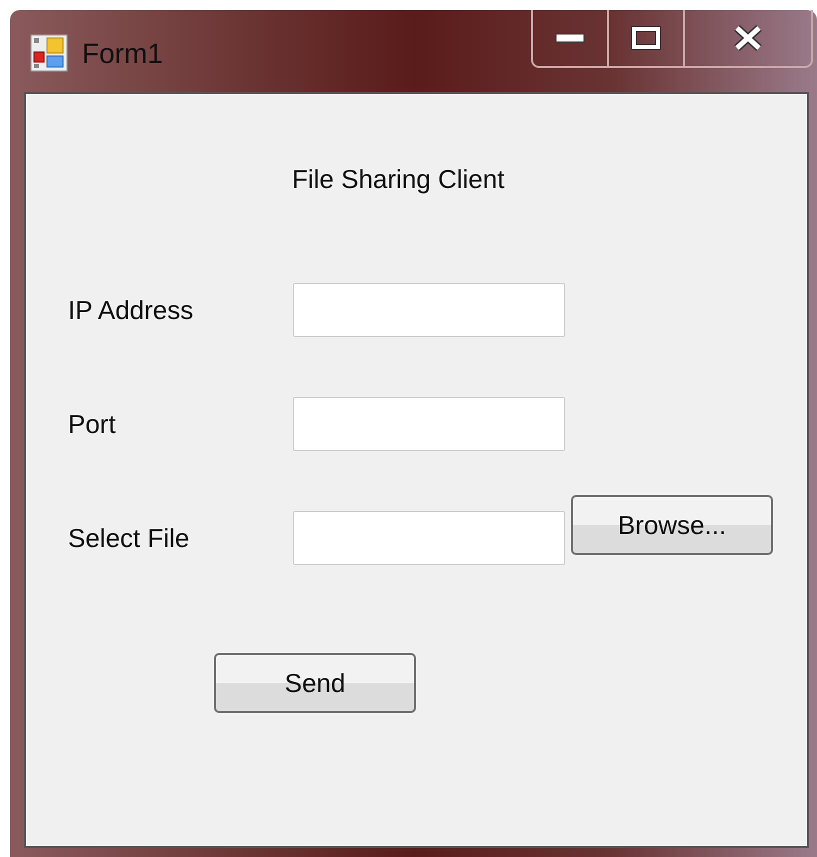  I want to click on window-title: Form1, so click(122, 54).